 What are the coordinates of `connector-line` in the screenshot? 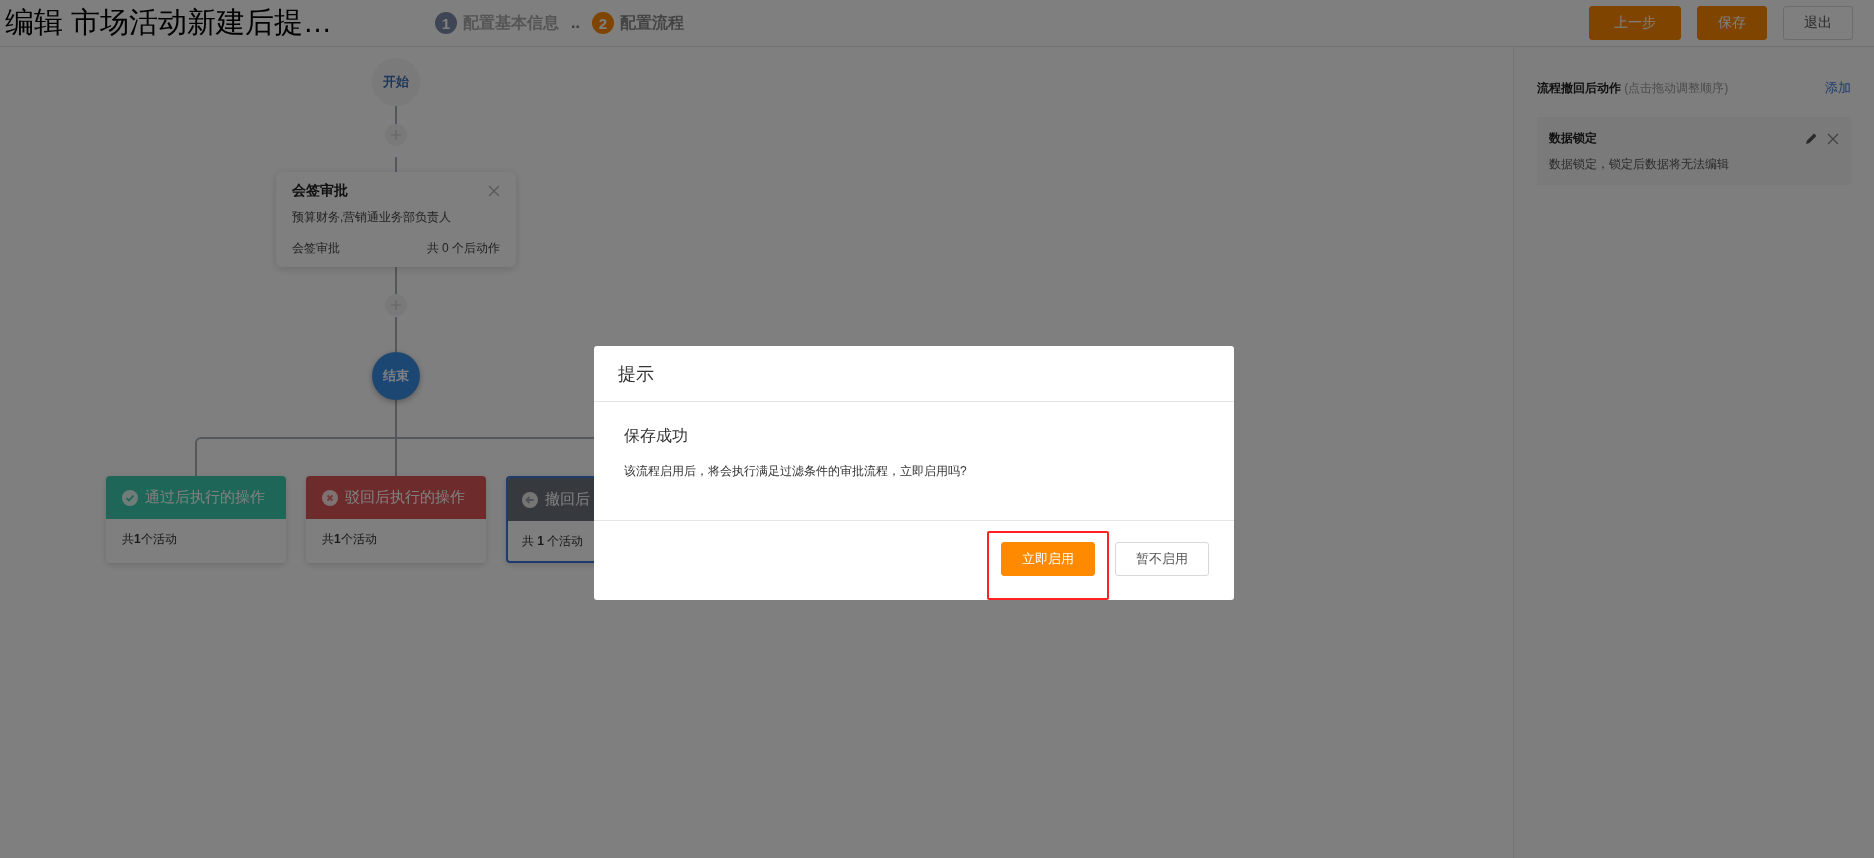 It's located at (396, 334).